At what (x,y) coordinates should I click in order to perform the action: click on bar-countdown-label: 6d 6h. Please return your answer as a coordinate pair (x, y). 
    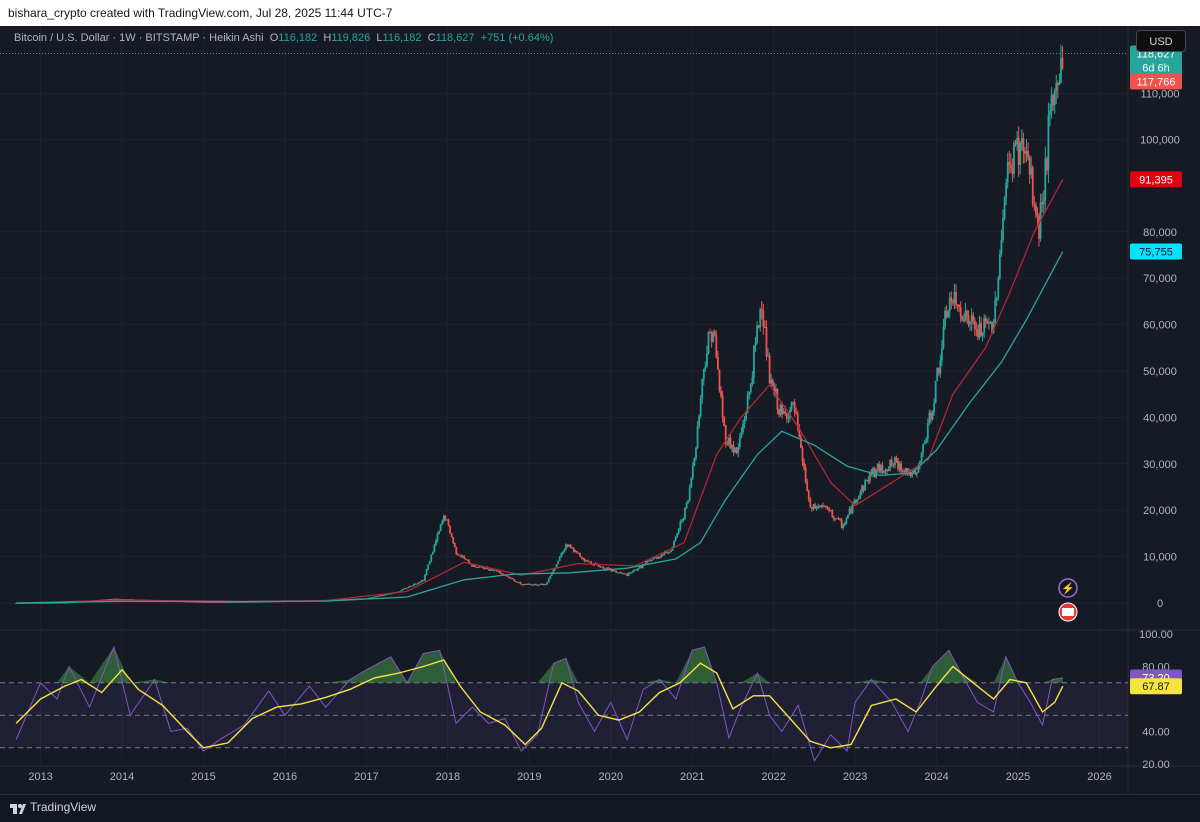
    Looking at the image, I should click on (1156, 69).